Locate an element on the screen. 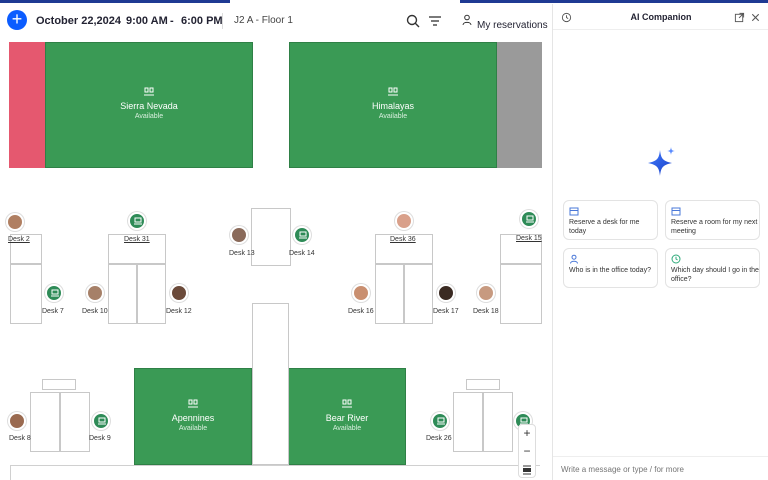  desk-17-table is located at coordinates (418, 294).